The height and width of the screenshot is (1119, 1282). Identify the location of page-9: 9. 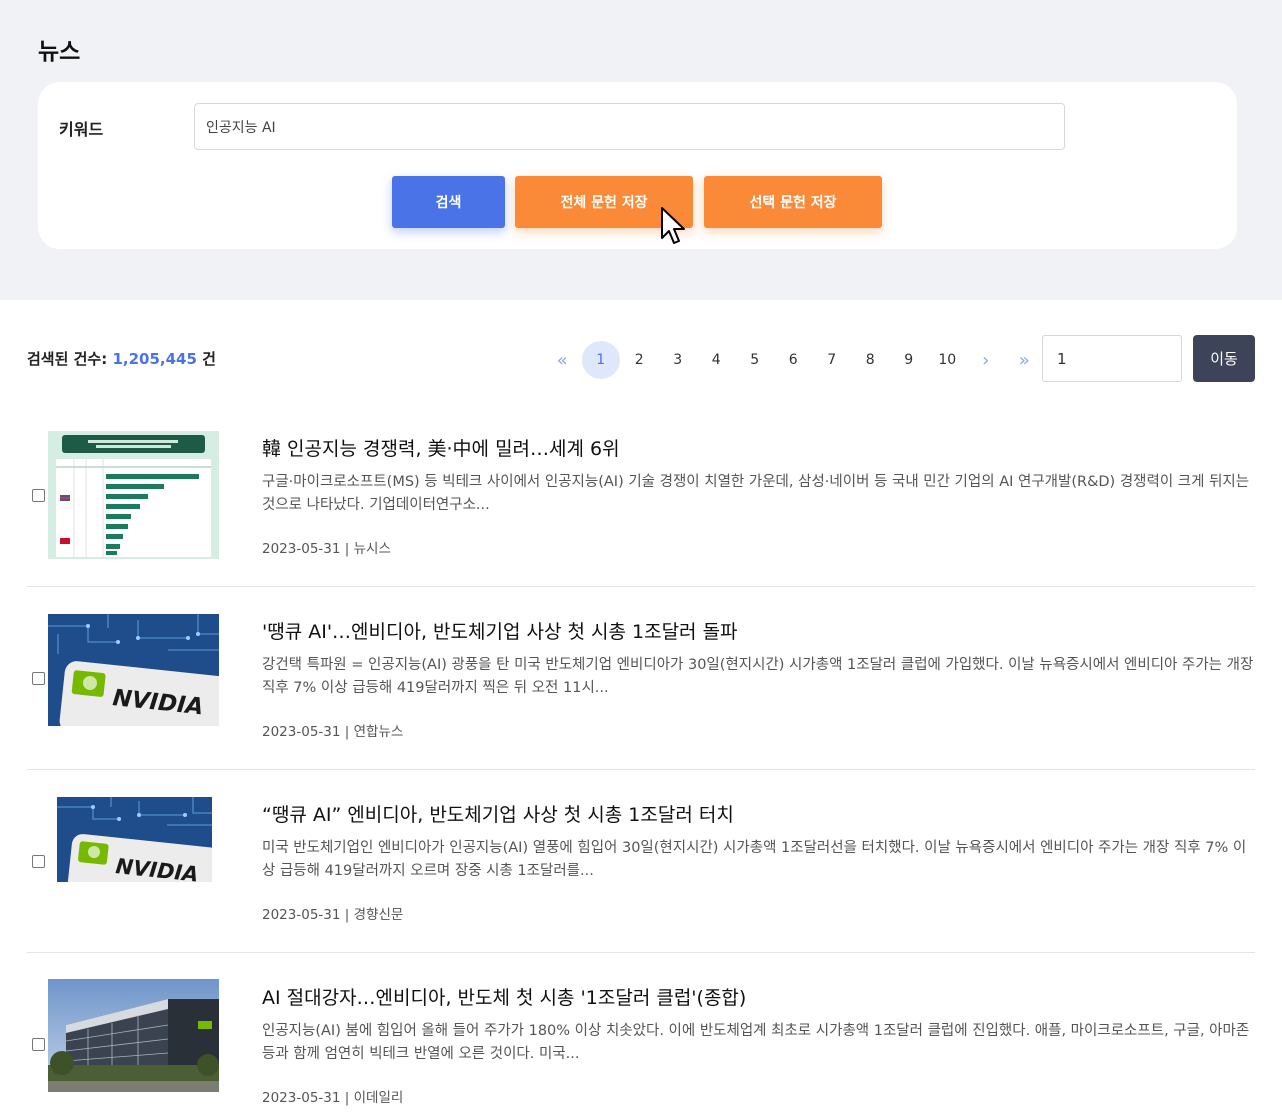
(909, 360).